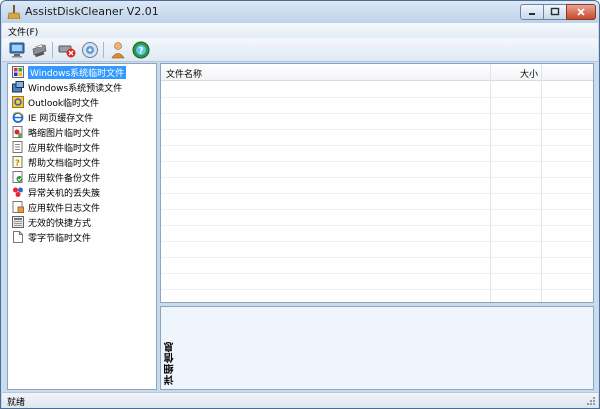 The height and width of the screenshot is (409, 600). I want to click on tree-item-label: 应用软件备份文件, so click(64, 178).